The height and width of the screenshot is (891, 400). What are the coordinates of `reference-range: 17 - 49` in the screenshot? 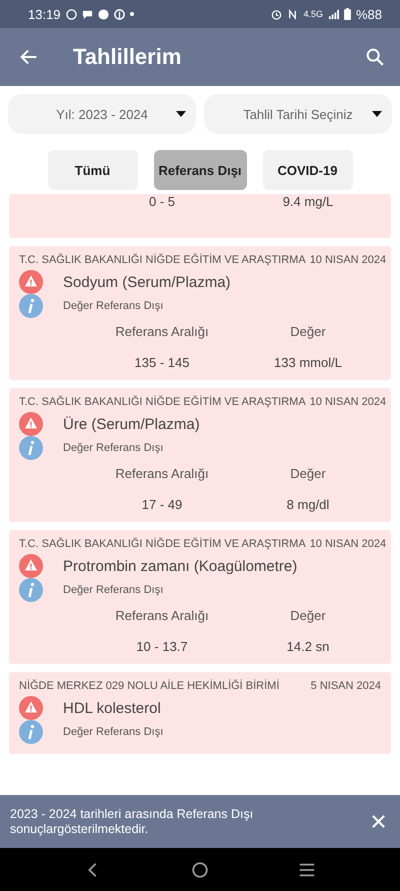 It's located at (162, 504).